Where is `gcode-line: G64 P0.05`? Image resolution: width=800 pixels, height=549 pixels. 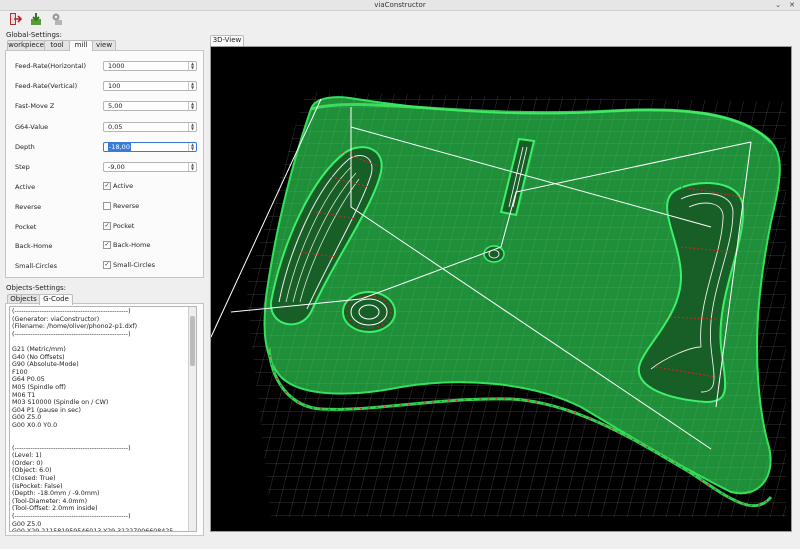 gcode-line: G64 P0.05 is located at coordinates (28, 380).